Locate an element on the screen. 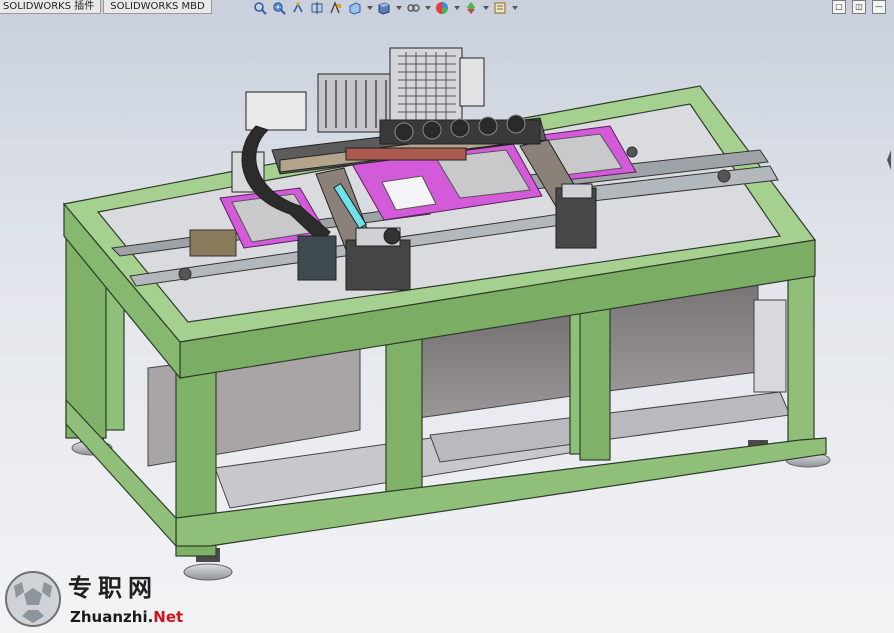  fan-bar is located at coordinates (406, 154).